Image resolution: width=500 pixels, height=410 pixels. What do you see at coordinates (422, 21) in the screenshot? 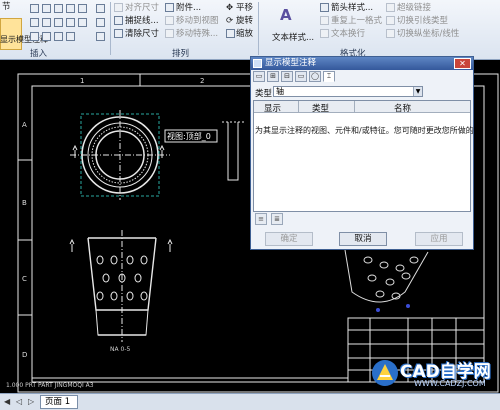
I see `toggle-line-type-button: 切换引线类型` at bounding box center [422, 21].